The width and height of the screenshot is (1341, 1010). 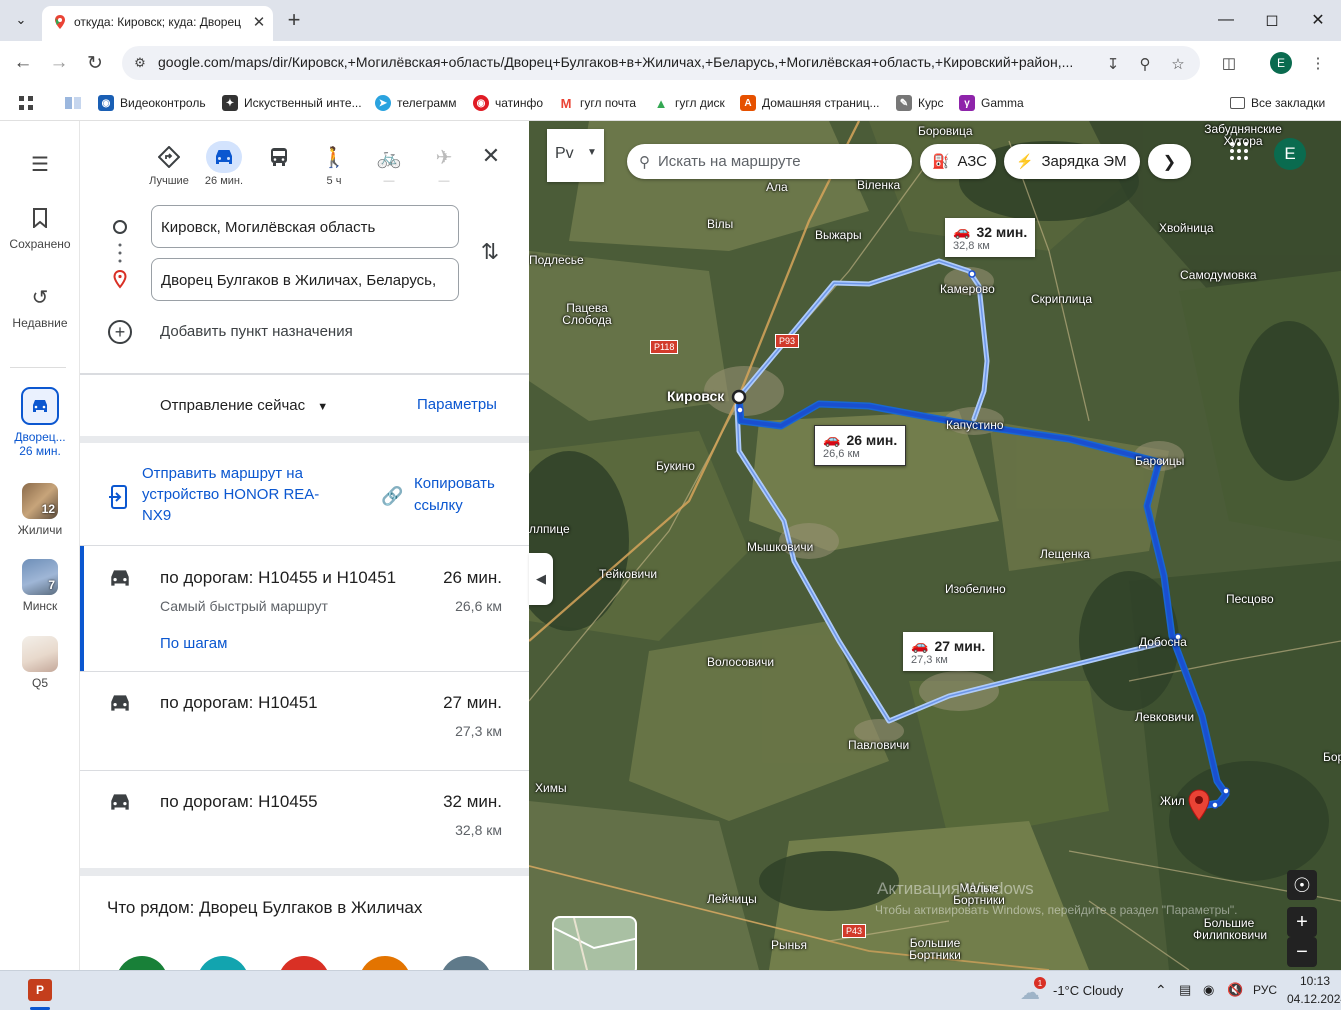 I want to click on browser-menu-icon: ⋮, so click(x=1318, y=63).